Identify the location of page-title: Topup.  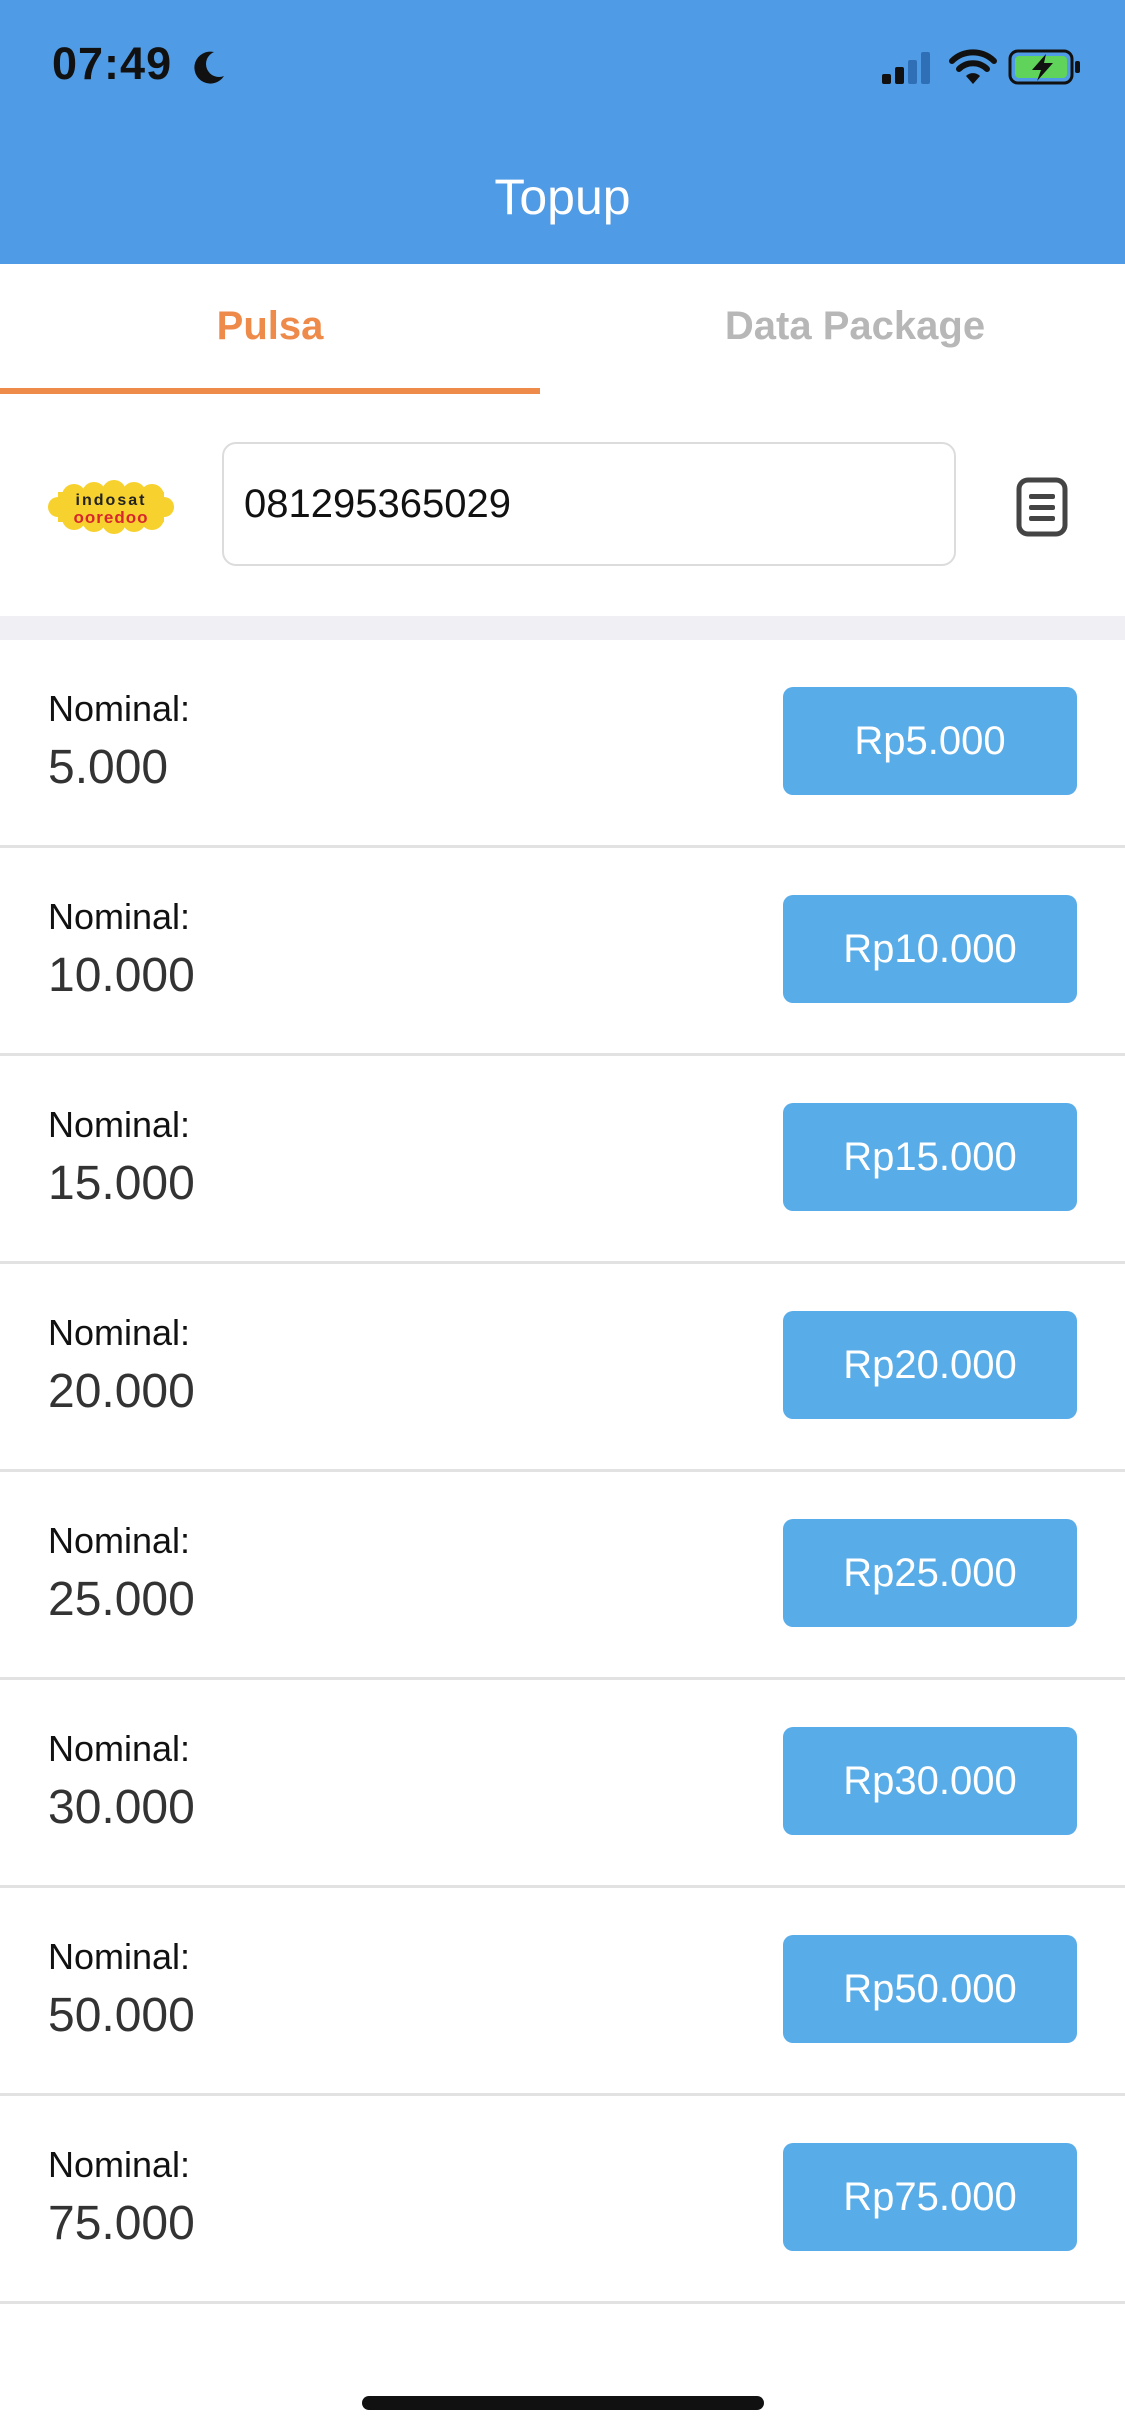
(562, 197).